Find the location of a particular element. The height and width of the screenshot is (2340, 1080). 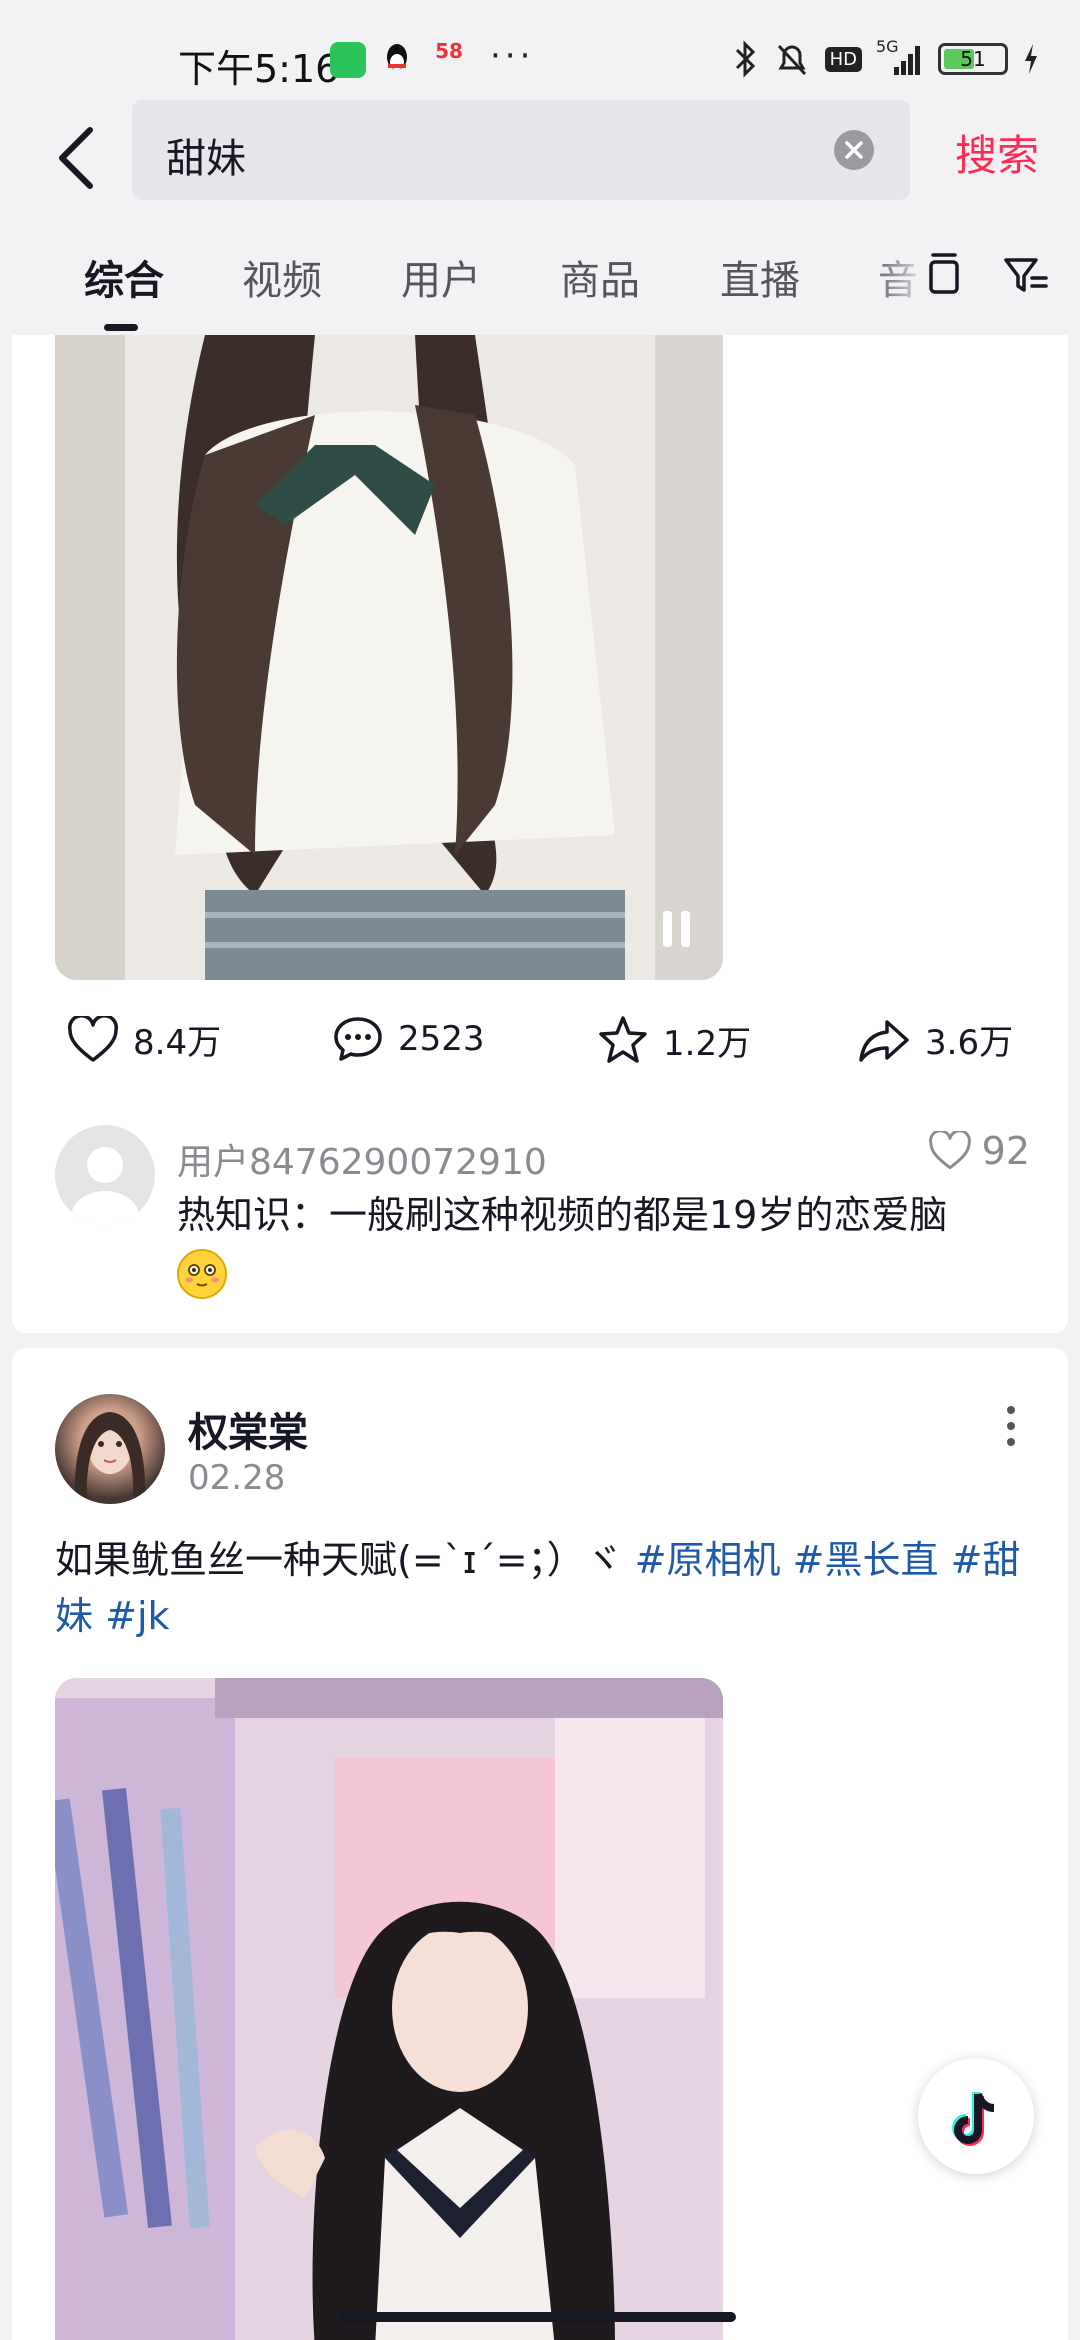

layout-toggle-icon is located at coordinates (944, 275).